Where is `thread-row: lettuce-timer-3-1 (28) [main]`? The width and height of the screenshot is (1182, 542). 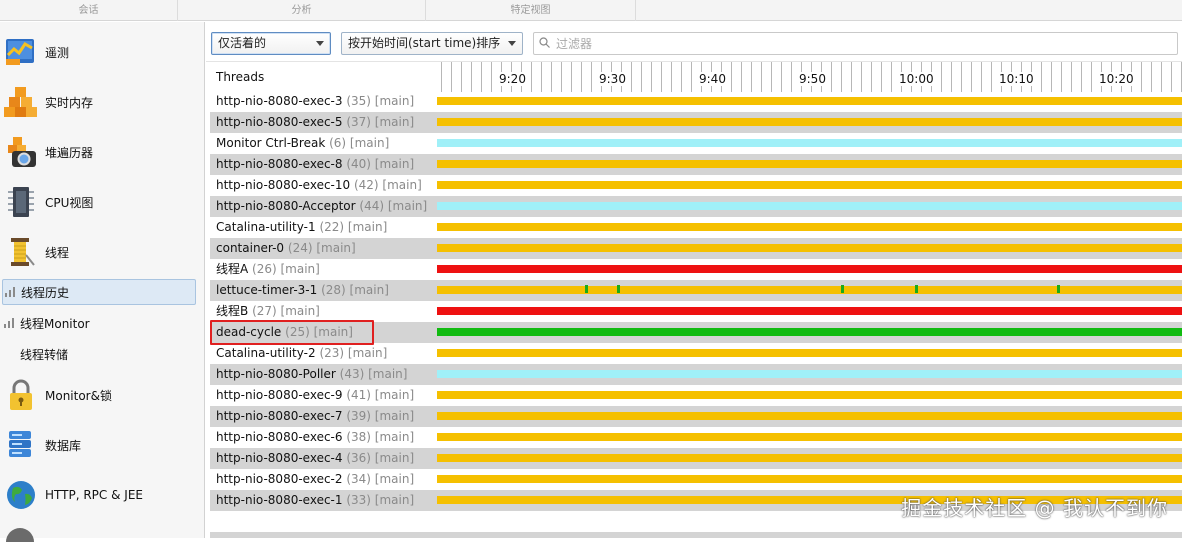 thread-row: lettuce-timer-3-1 (28) [main] is located at coordinates (696, 290).